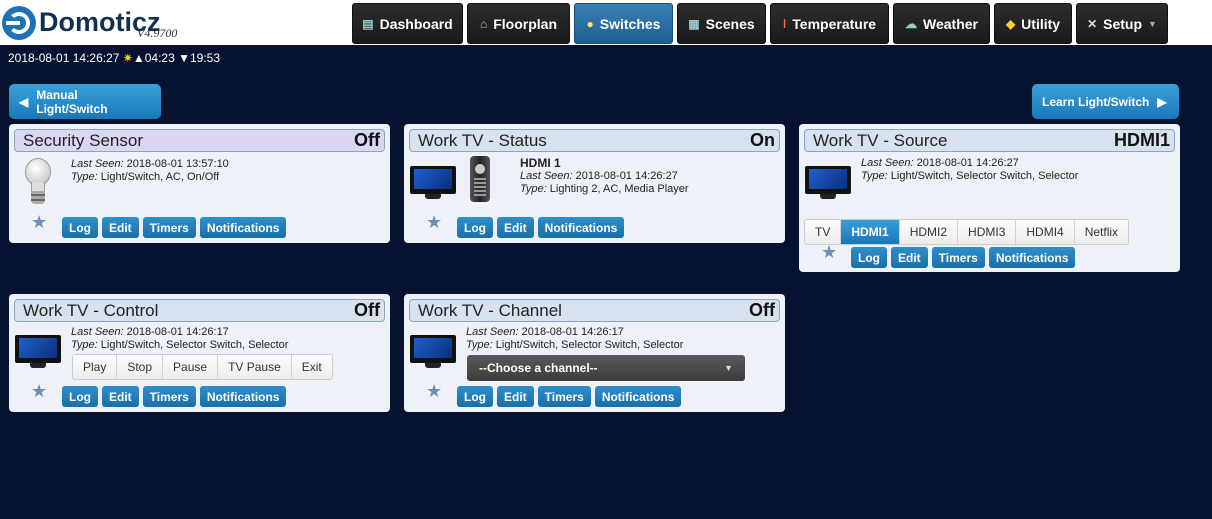  What do you see at coordinates (762, 140) in the screenshot?
I see `device-state: On` at bounding box center [762, 140].